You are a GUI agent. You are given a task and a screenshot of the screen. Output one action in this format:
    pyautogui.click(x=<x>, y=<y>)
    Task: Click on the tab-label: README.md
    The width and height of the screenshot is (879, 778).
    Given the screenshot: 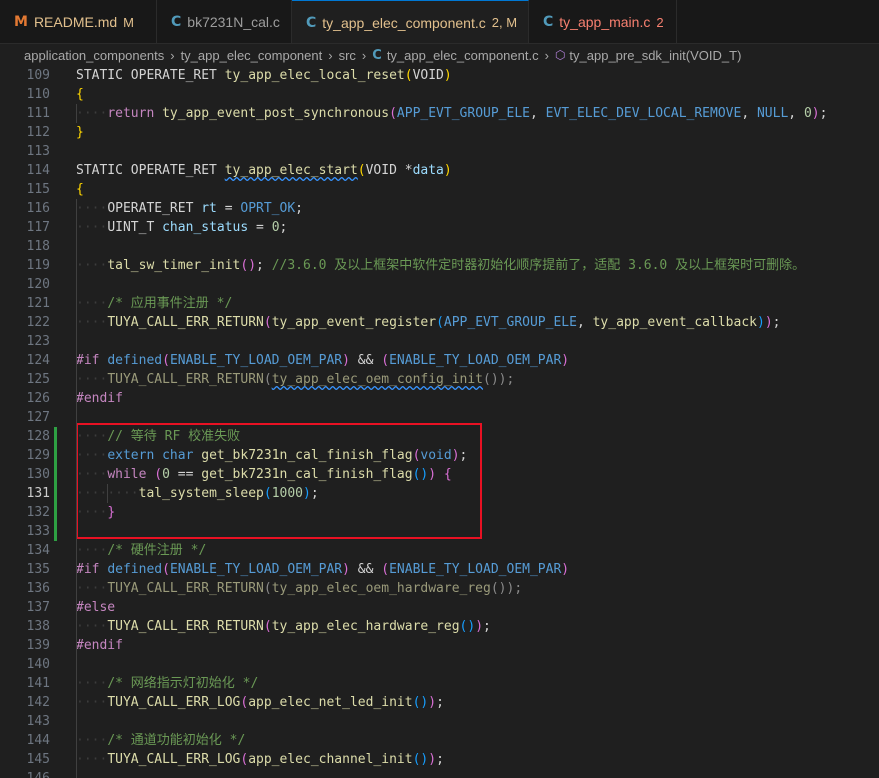 What is the action you would take?
    pyautogui.click(x=75, y=22)
    